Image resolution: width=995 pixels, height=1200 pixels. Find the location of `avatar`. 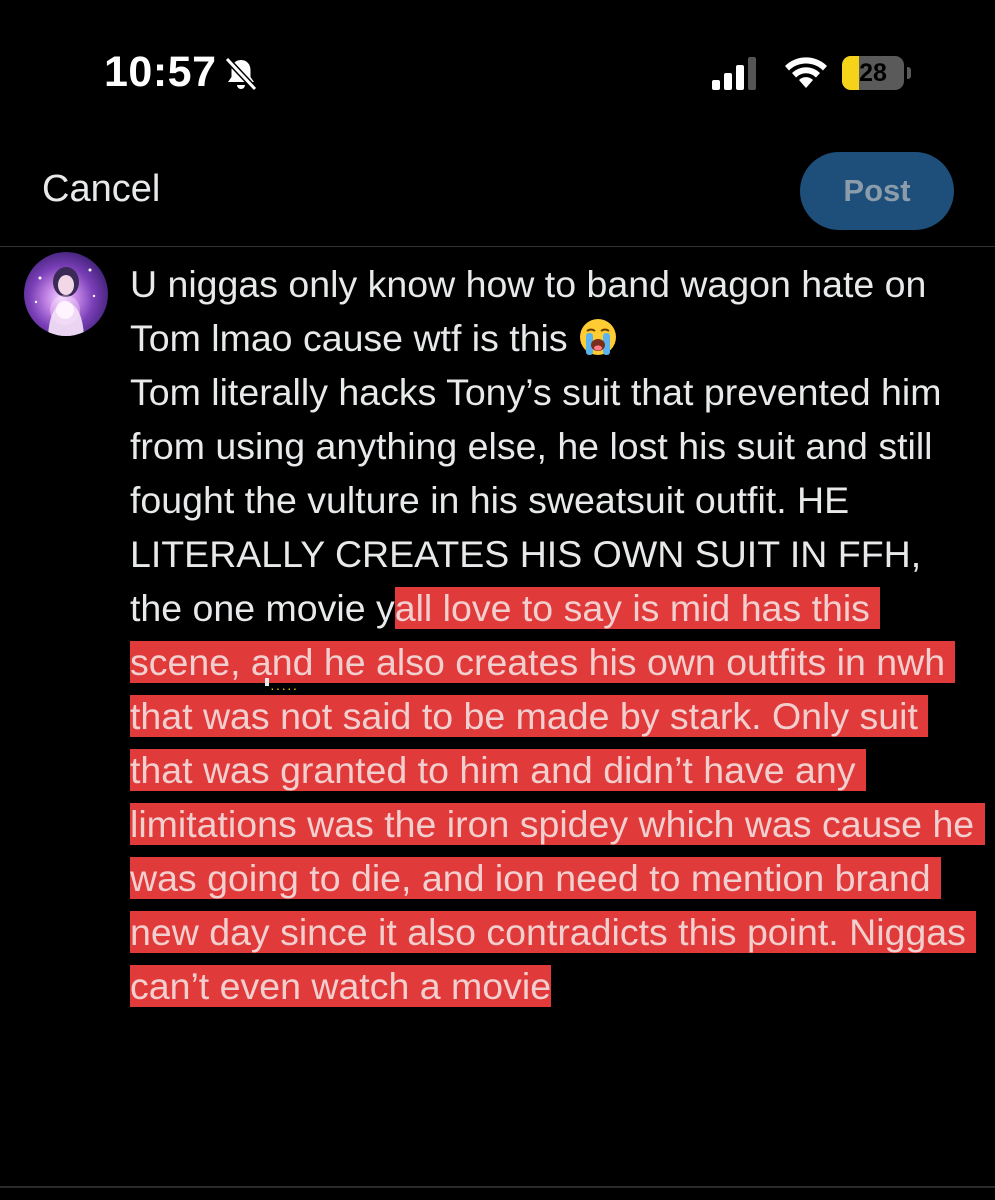

avatar is located at coordinates (66, 294).